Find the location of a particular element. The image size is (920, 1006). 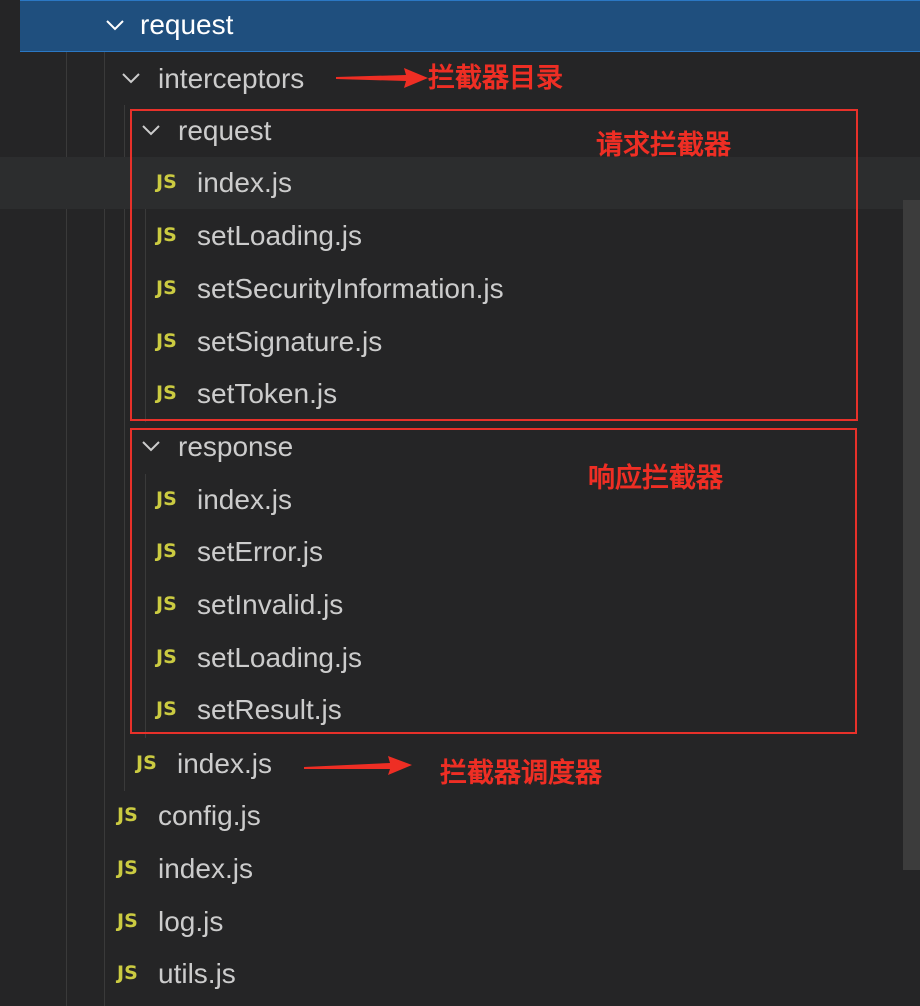

annotation-interceptors-dir: 拦截器目录 is located at coordinates (495, 78).